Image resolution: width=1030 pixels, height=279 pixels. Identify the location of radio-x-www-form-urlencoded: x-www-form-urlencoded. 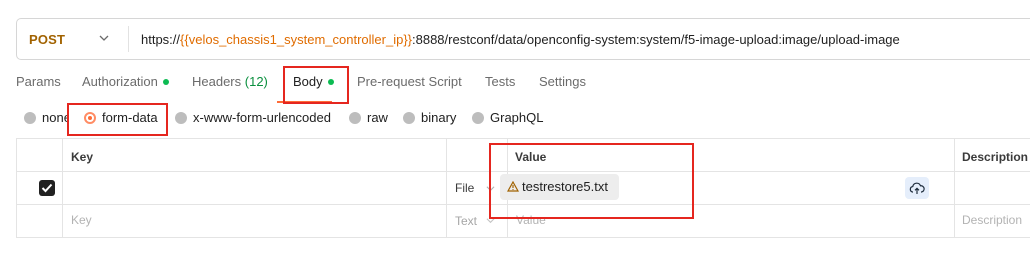
(253, 118).